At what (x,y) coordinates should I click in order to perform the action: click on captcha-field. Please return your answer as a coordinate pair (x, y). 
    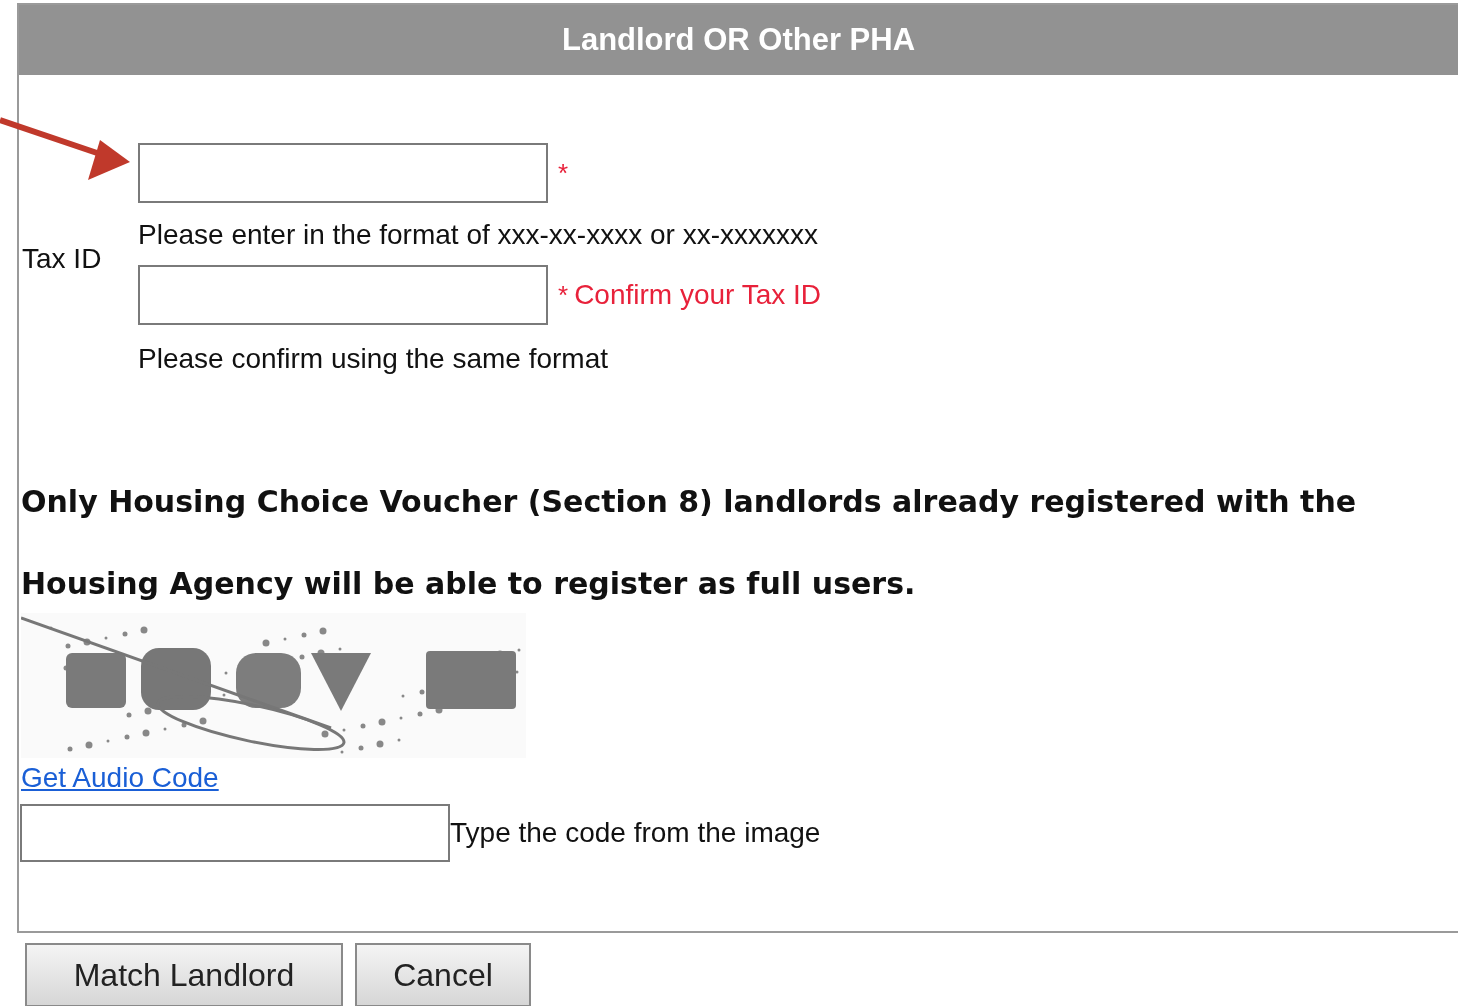
    Looking at the image, I should click on (235, 833).